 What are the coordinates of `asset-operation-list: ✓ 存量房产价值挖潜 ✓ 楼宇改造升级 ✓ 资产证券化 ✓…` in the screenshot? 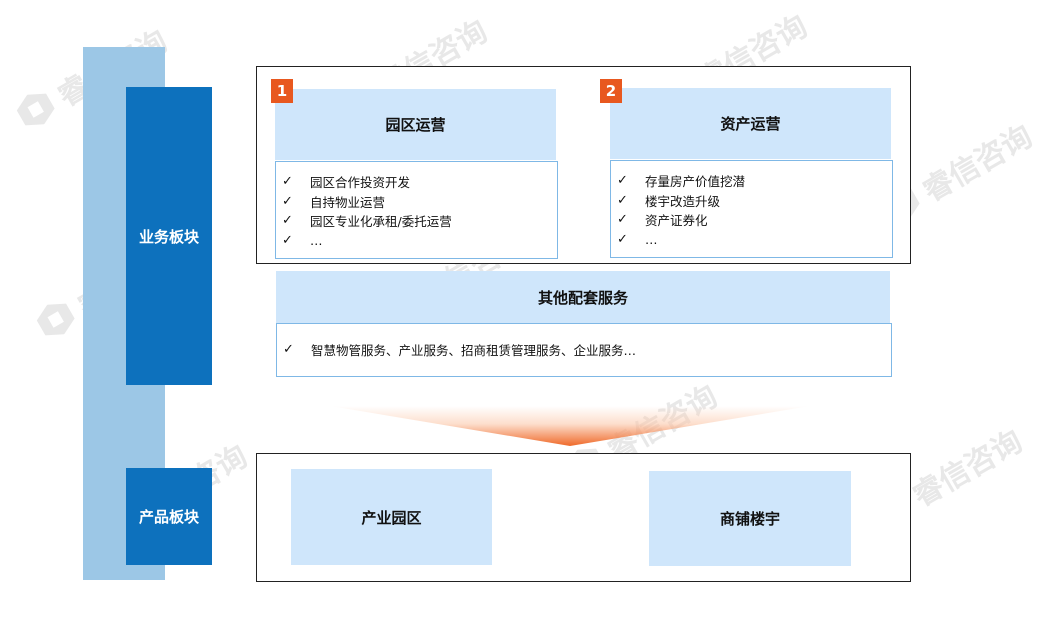 It's located at (751, 205).